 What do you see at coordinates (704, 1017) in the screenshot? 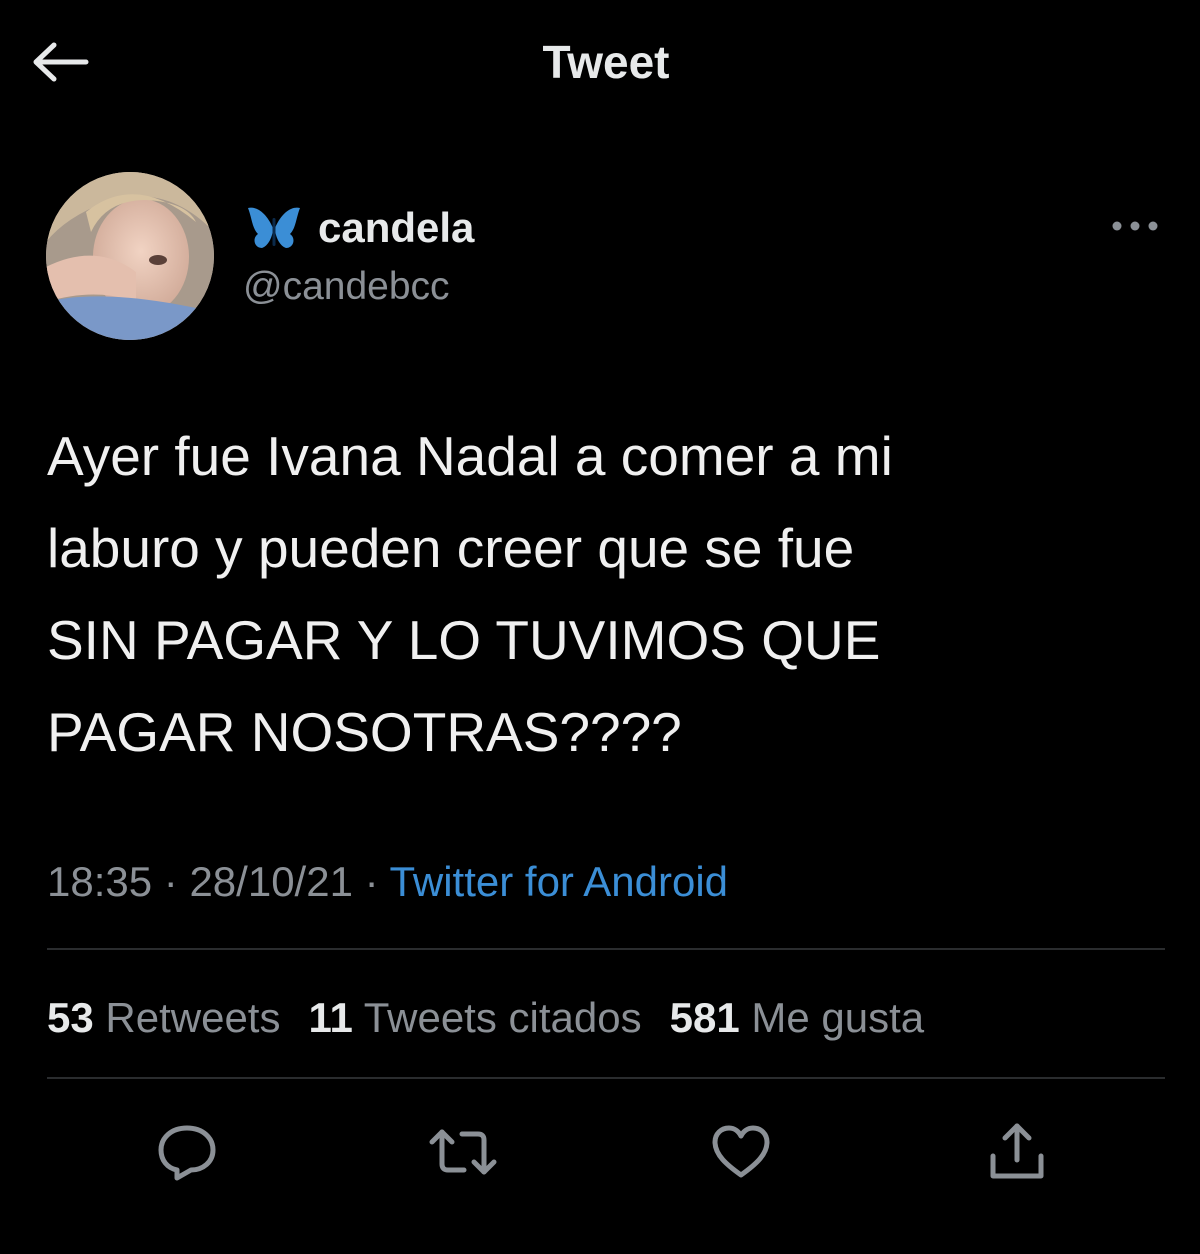
I see `likes-count: 581` at bounding box center [704, 1017].